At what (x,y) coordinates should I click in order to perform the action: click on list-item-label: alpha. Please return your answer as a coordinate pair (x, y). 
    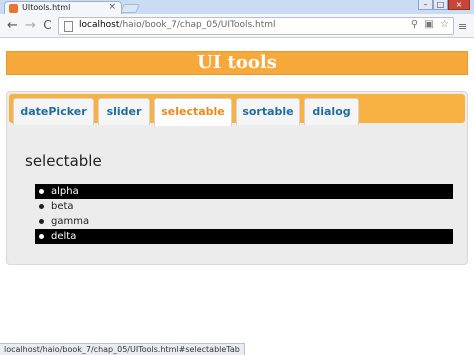
    Looking at the image, I should click on (65, 191).